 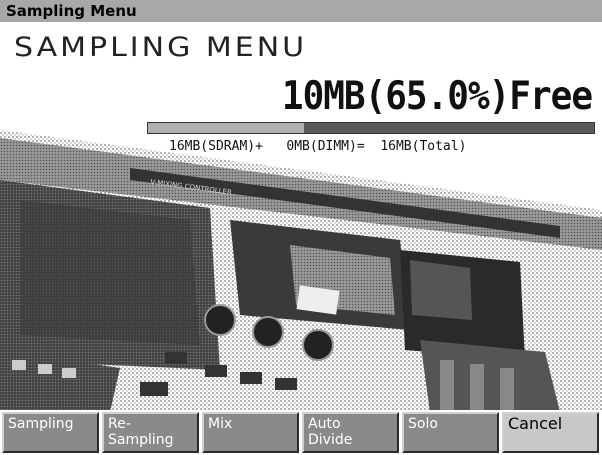 What do you see at coordinates (437, 96) in the screenshot?
I see `free-memory-readout: 10MB(65.0%)Free` at bounding box center [437, 96].